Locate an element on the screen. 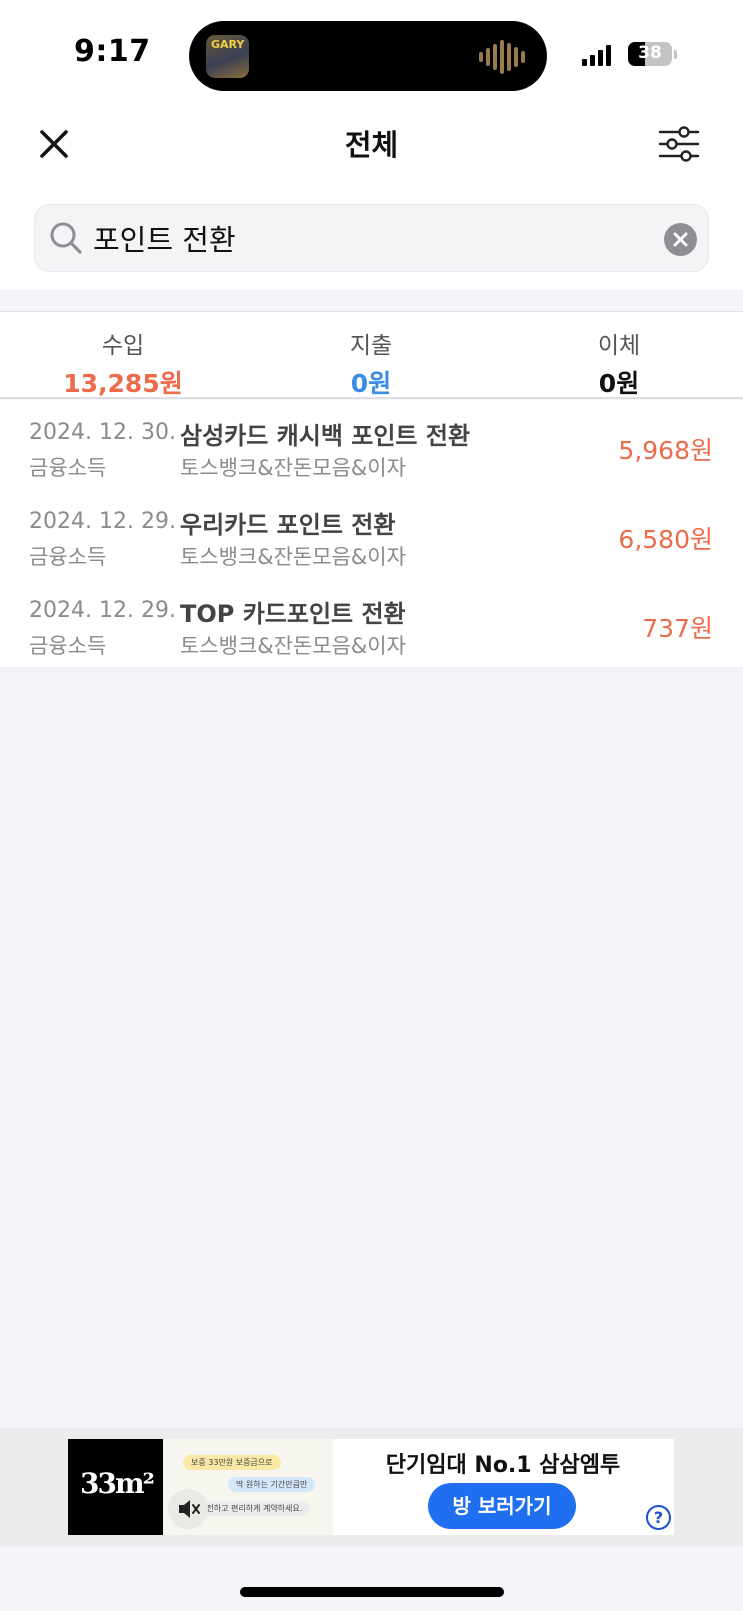 The image size is (743, 1611). summary-bar: 수입 13,285원 지출 0원 이체 0원 is located at coordinates (371, 355).